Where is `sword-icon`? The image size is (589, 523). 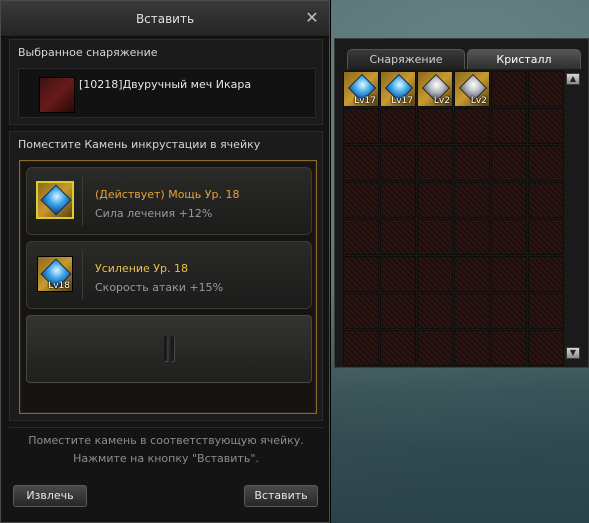
sword-icon is located at coordinates (57, 95).